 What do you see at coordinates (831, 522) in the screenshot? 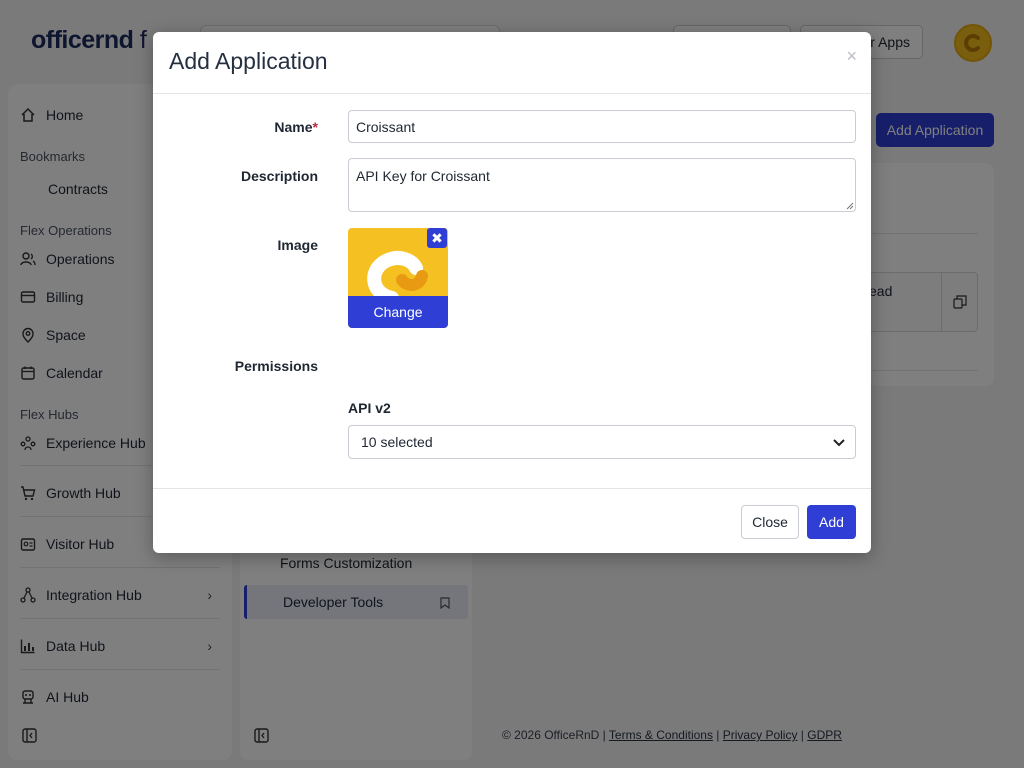
I see `add-button: Add` at bounding box center [831, 522].